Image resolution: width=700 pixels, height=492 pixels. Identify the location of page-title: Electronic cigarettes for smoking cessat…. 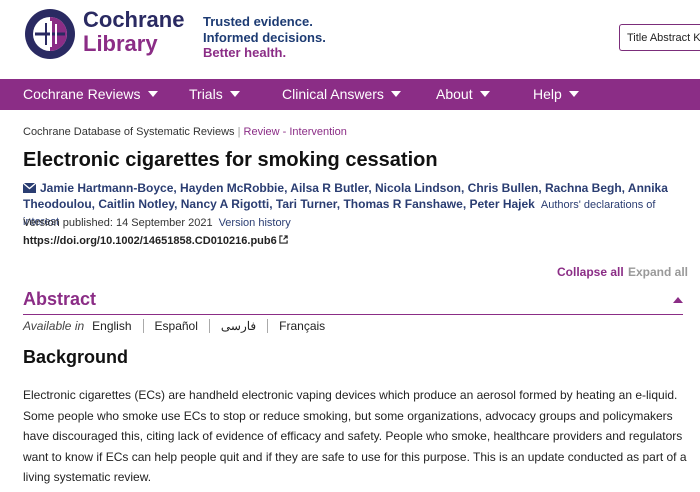
(230, 160).